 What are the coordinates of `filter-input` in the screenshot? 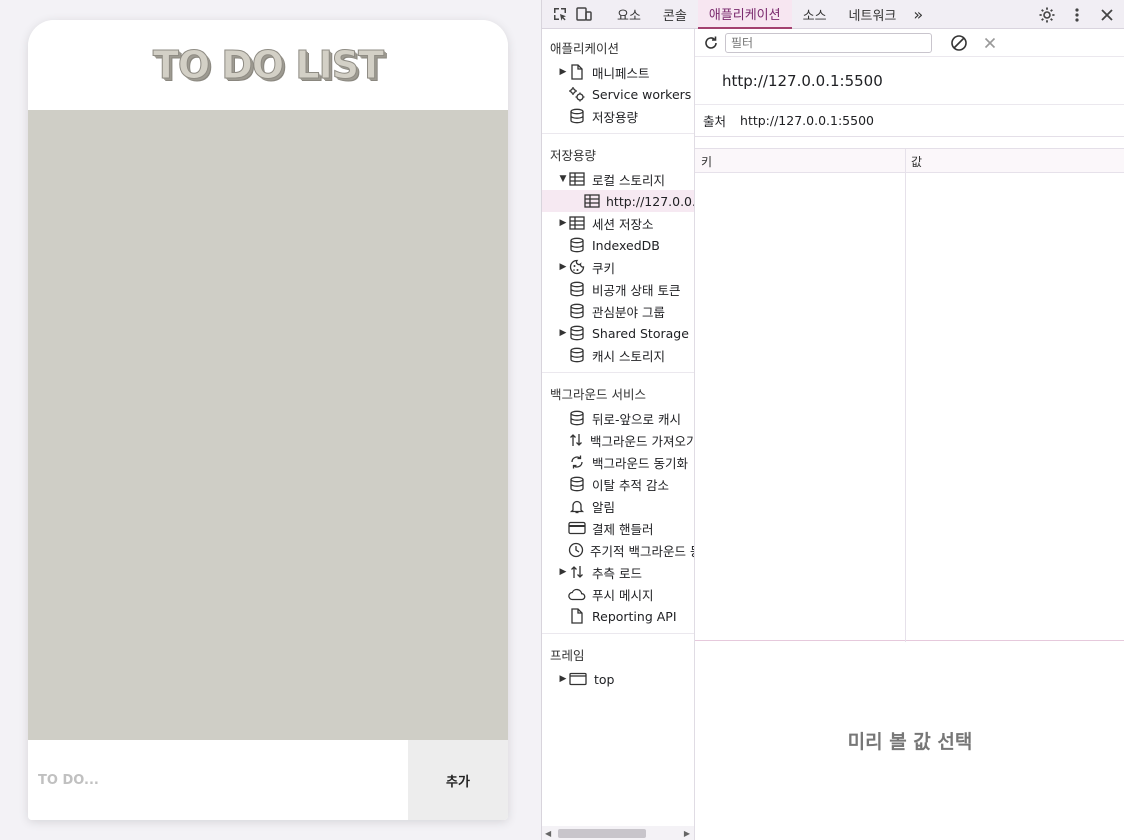 It's located at (828, 42).